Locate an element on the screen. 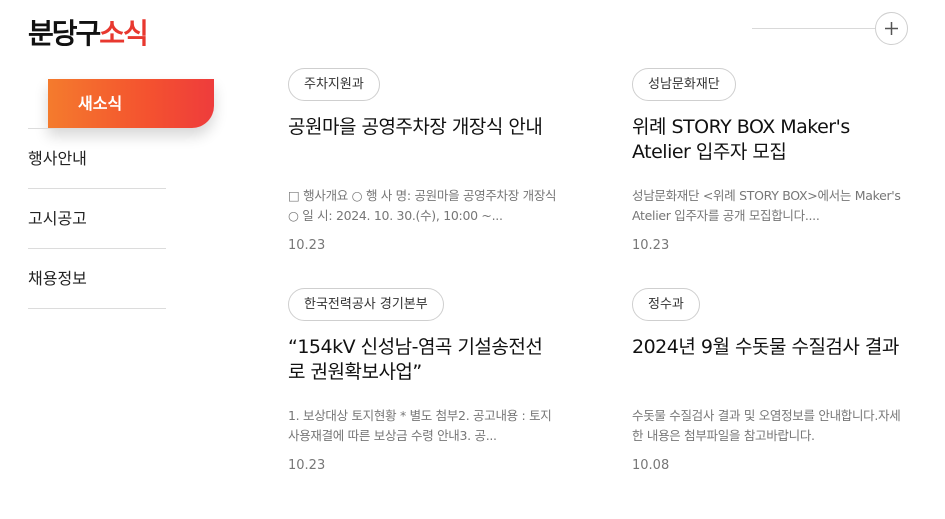 The height and width of the screenshot is (519, 945). news-title: 공원마을 공영주차장 개장식 안내 is located at coordinates (423, 140).